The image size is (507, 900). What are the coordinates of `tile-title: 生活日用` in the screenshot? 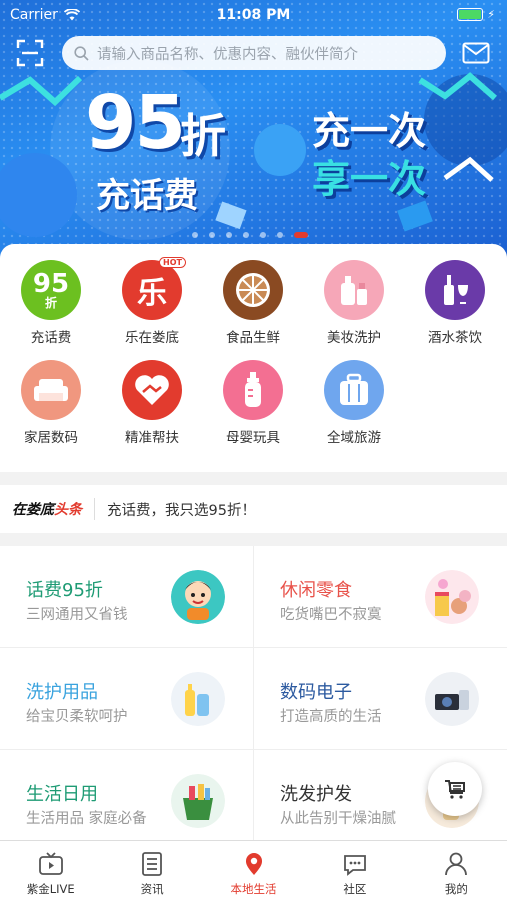 It's located at (62, 794).